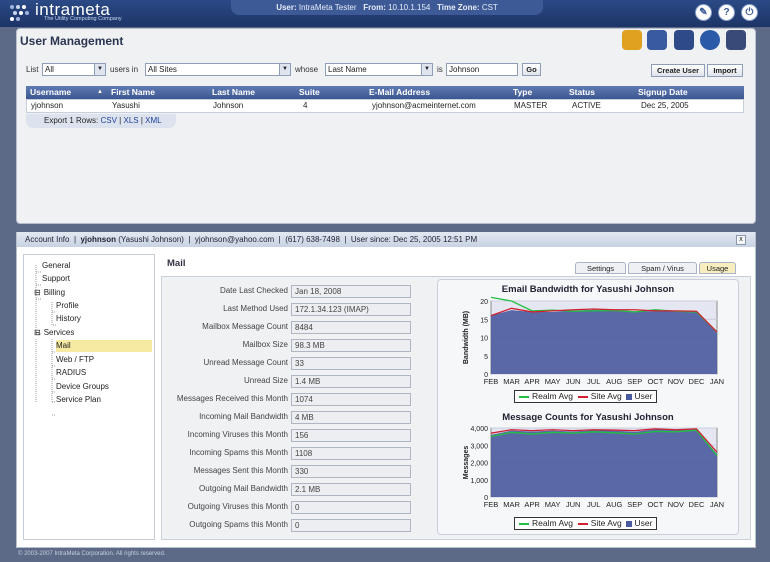 This screenshot has width=770, height=562. I want to click on create-user-button: Create User, so click(678, 70).